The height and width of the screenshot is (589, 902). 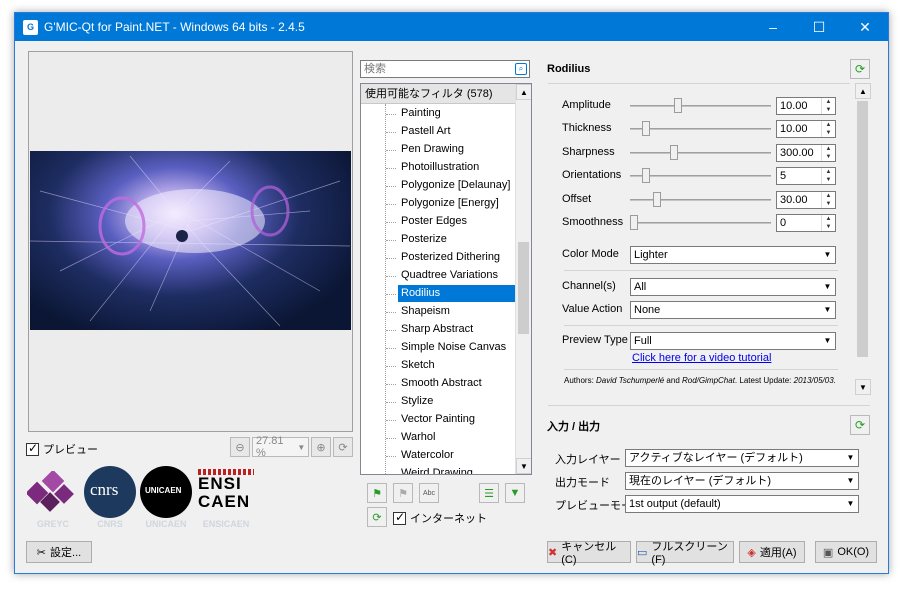 What do you see at coordinates (445, 69) in the screenshot?
I see `filter-search-input: 検索 ⌕` at bounding box center [445, 69].